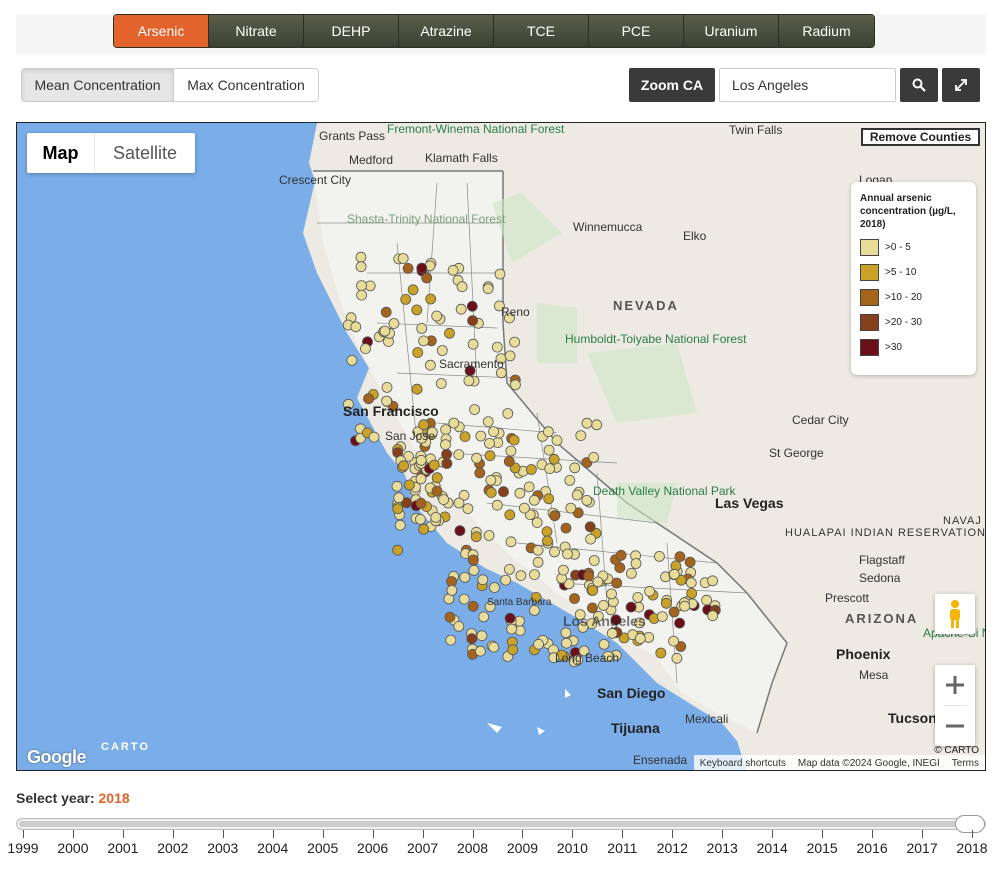  I want to click on location-search-input, so click(807, 85).